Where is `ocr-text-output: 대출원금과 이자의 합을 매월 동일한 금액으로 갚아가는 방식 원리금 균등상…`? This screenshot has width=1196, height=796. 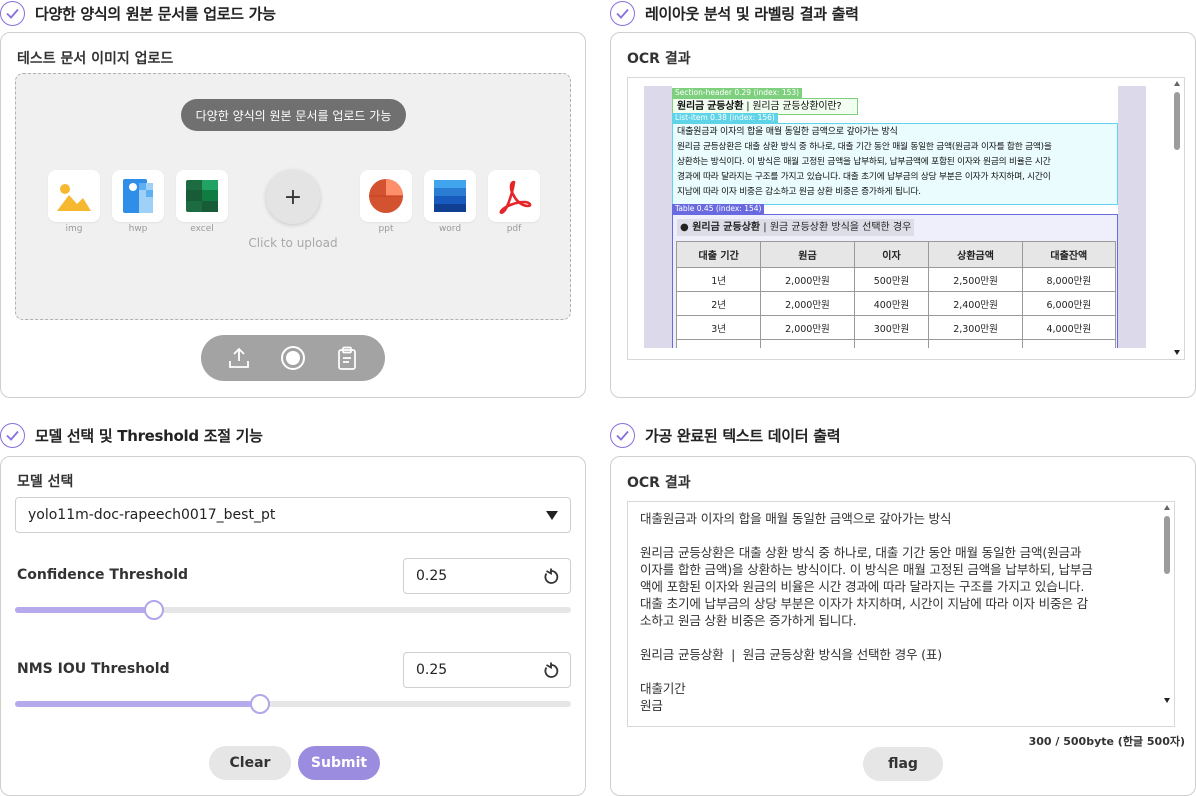 ocr-text-output: 대출원금과 이자의 합을 매월 동일한 금액으로 갚아가는 방식 원리금 균등상… is located at coordinates (901, 614).